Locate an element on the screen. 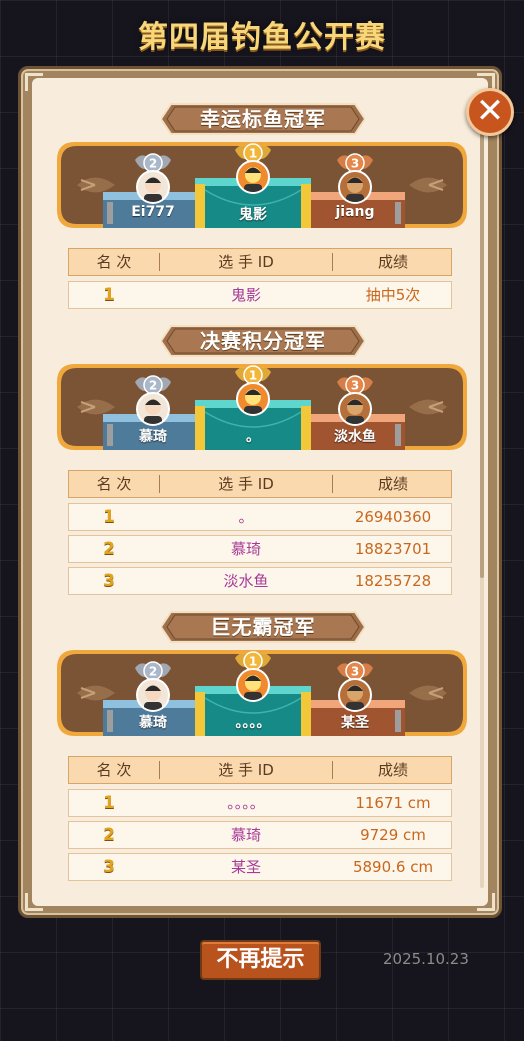 Image resolution: width=524 pixels, height=1041 pixels. score-cell: 11671 cm is located at coordinates (393, 803).